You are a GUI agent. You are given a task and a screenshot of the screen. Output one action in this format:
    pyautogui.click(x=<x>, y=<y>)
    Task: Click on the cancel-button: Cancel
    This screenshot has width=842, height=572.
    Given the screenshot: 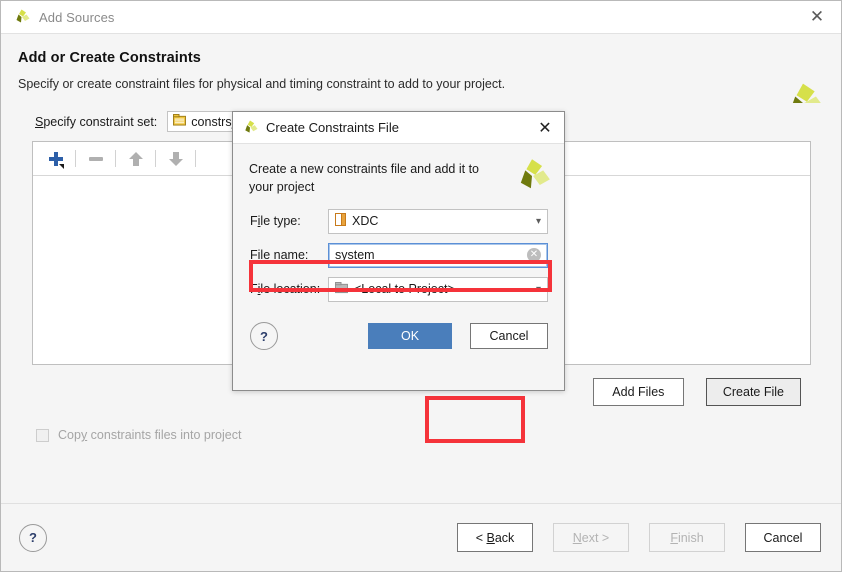 What is the action you would take?
    pyautogui.click(x=783, y=537)
    